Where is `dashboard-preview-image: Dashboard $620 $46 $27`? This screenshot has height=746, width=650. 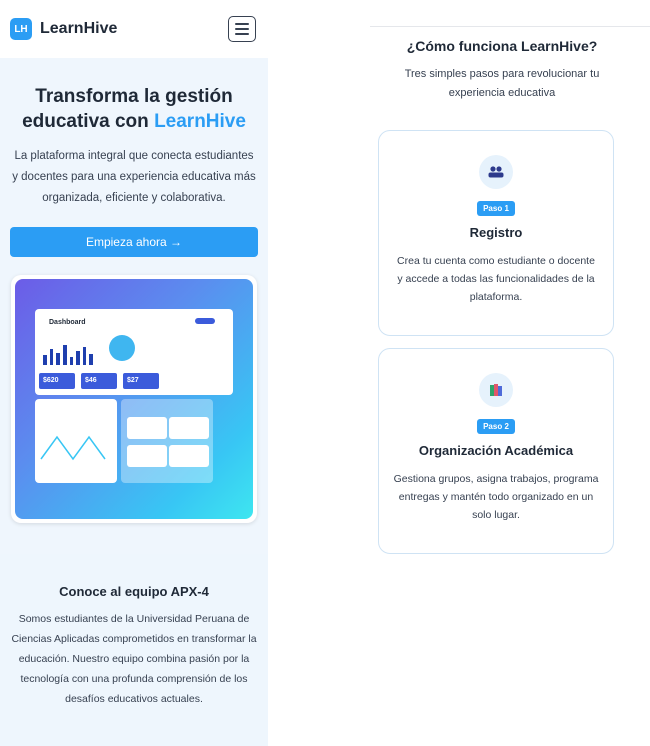 dashboard-preview-image: Dashboard $620 $46 $27 is located at coordinates (134, 399).